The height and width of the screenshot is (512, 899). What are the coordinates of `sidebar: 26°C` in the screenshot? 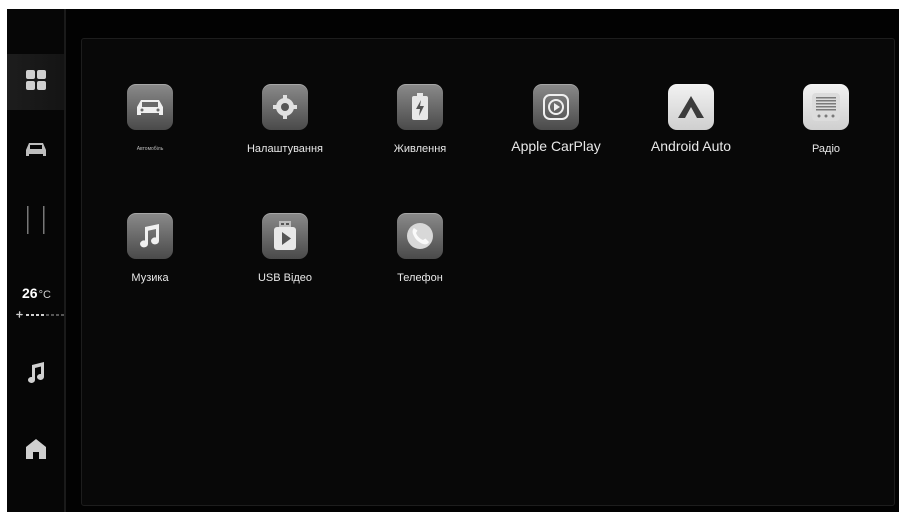 It's located at (35, 260).